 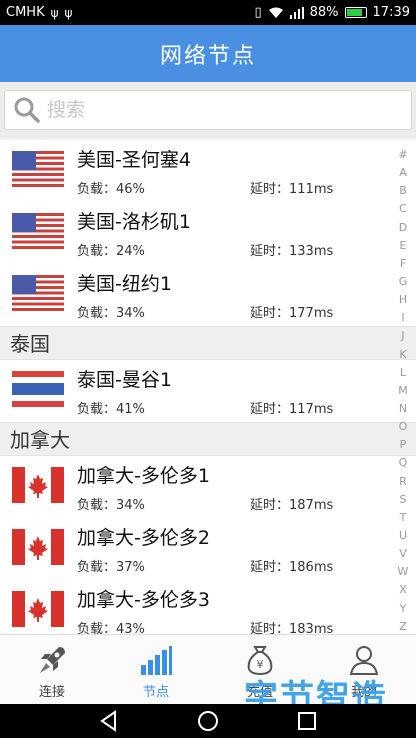 I want to click on tab-mine: 我的, so click(x=364, y=669).